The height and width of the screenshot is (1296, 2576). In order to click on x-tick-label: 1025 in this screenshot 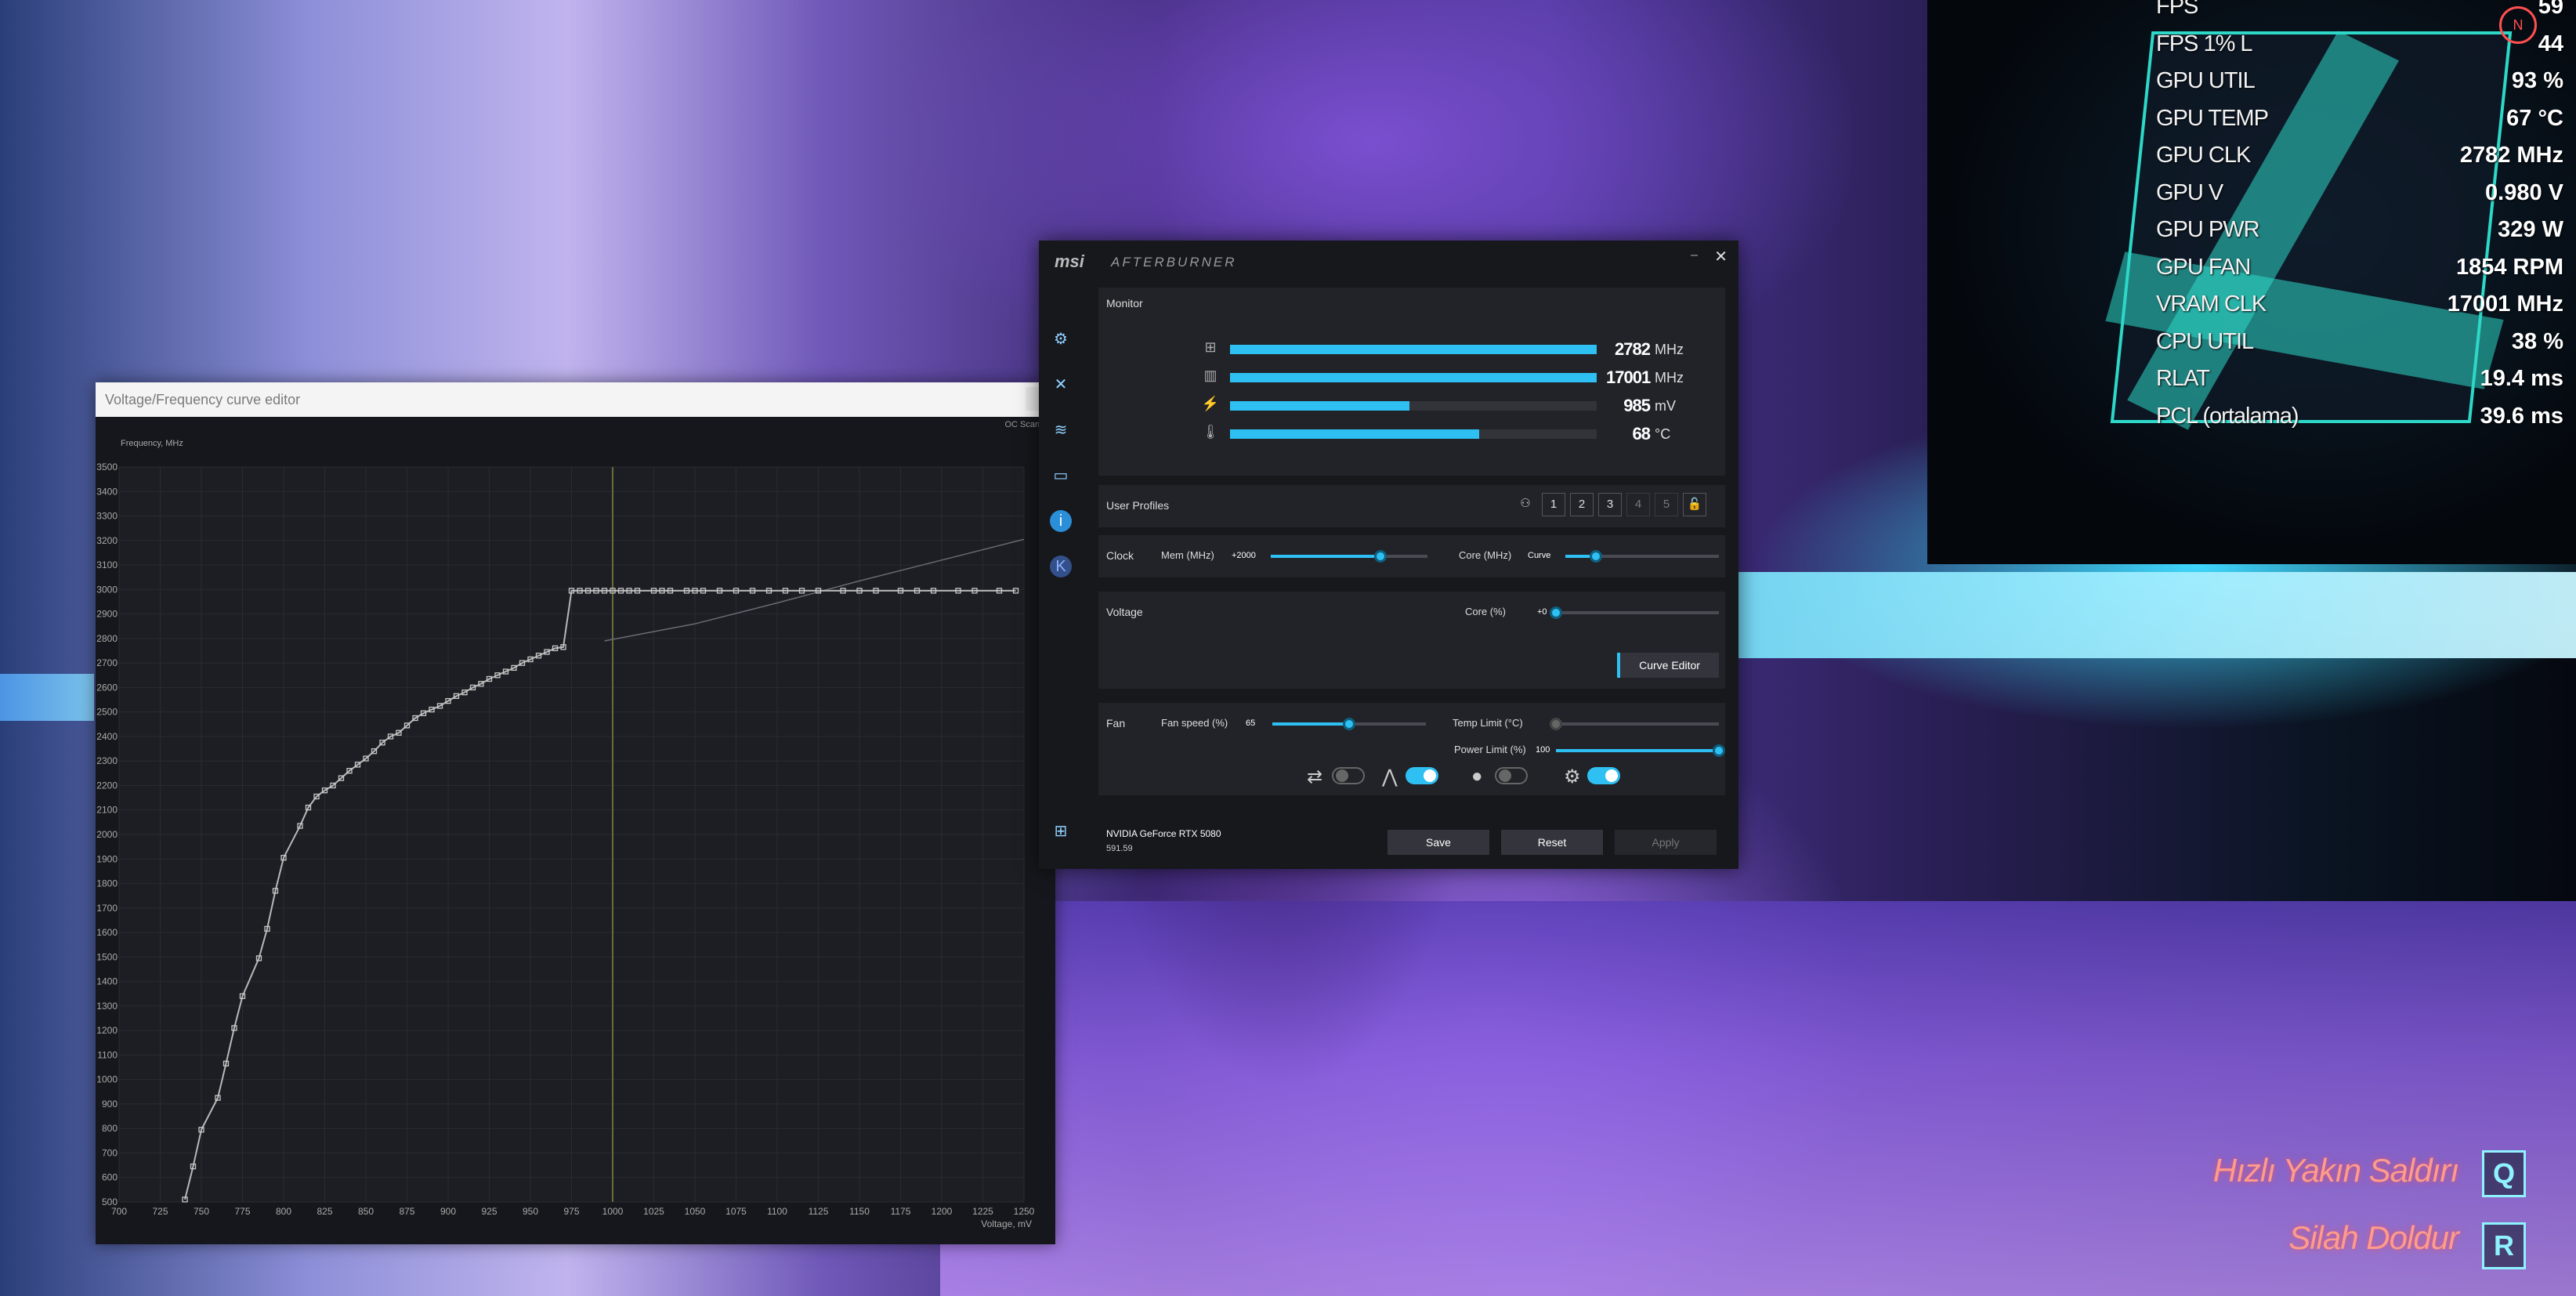, I will do `click(653, 1211)`.